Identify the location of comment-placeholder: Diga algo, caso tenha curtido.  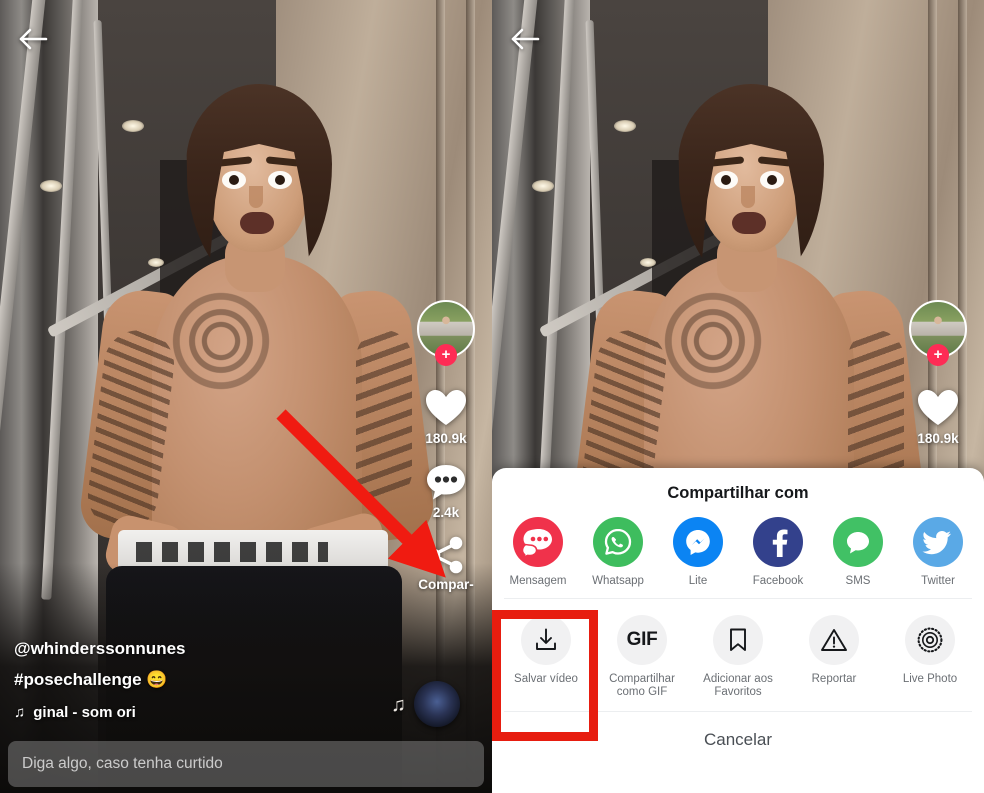
(122, 763).